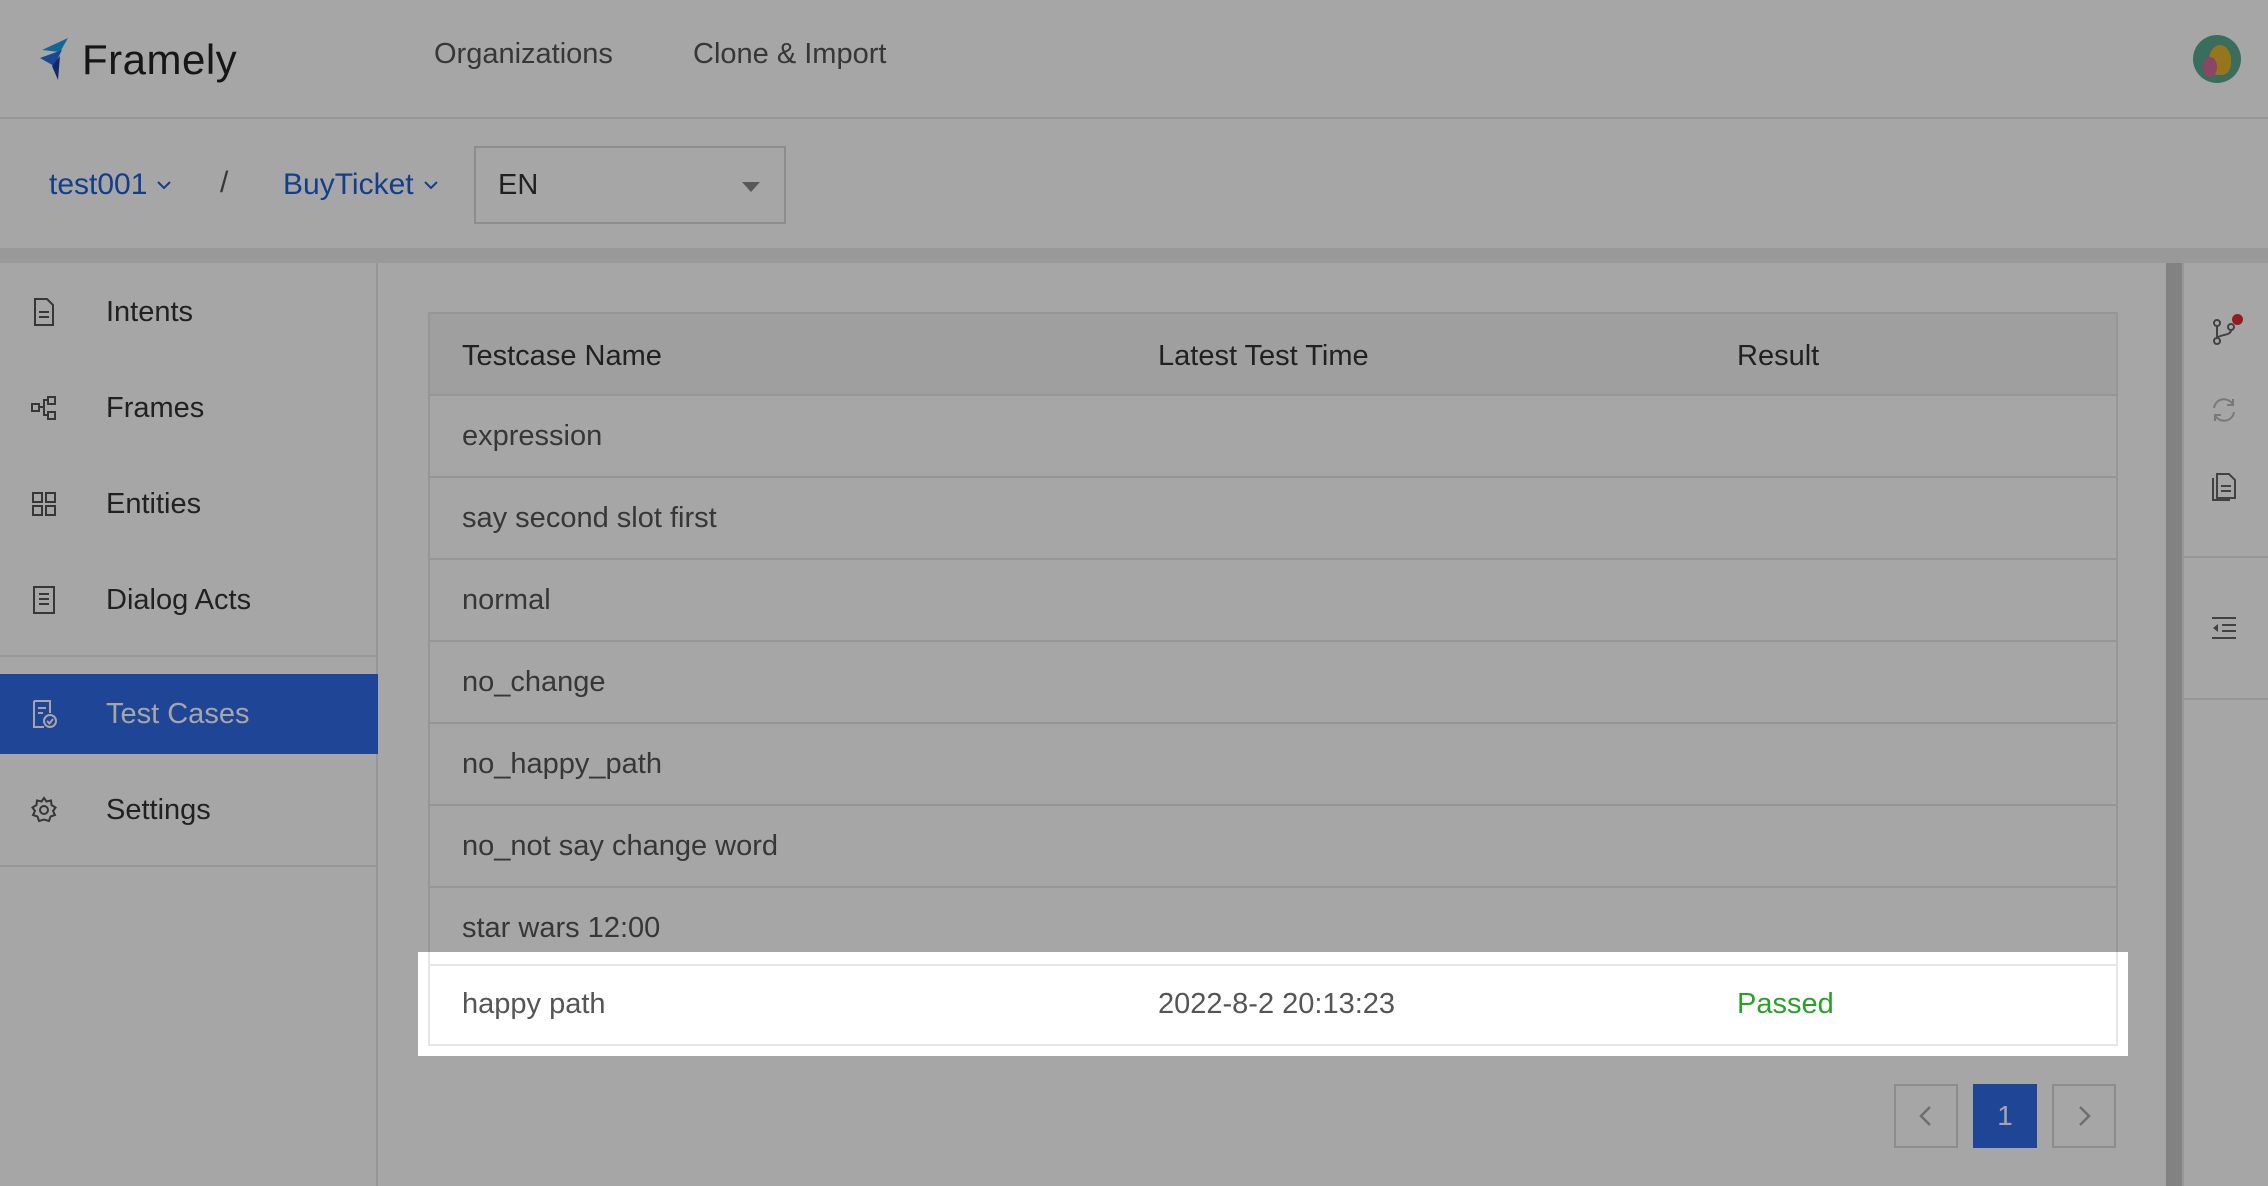 The width and height of the screenshot is (2268, 1186). What do you see at coordinates (2174, 724) in the screenshot?
I see `vertical-scrollbar` at bounding box center [2174, 724].